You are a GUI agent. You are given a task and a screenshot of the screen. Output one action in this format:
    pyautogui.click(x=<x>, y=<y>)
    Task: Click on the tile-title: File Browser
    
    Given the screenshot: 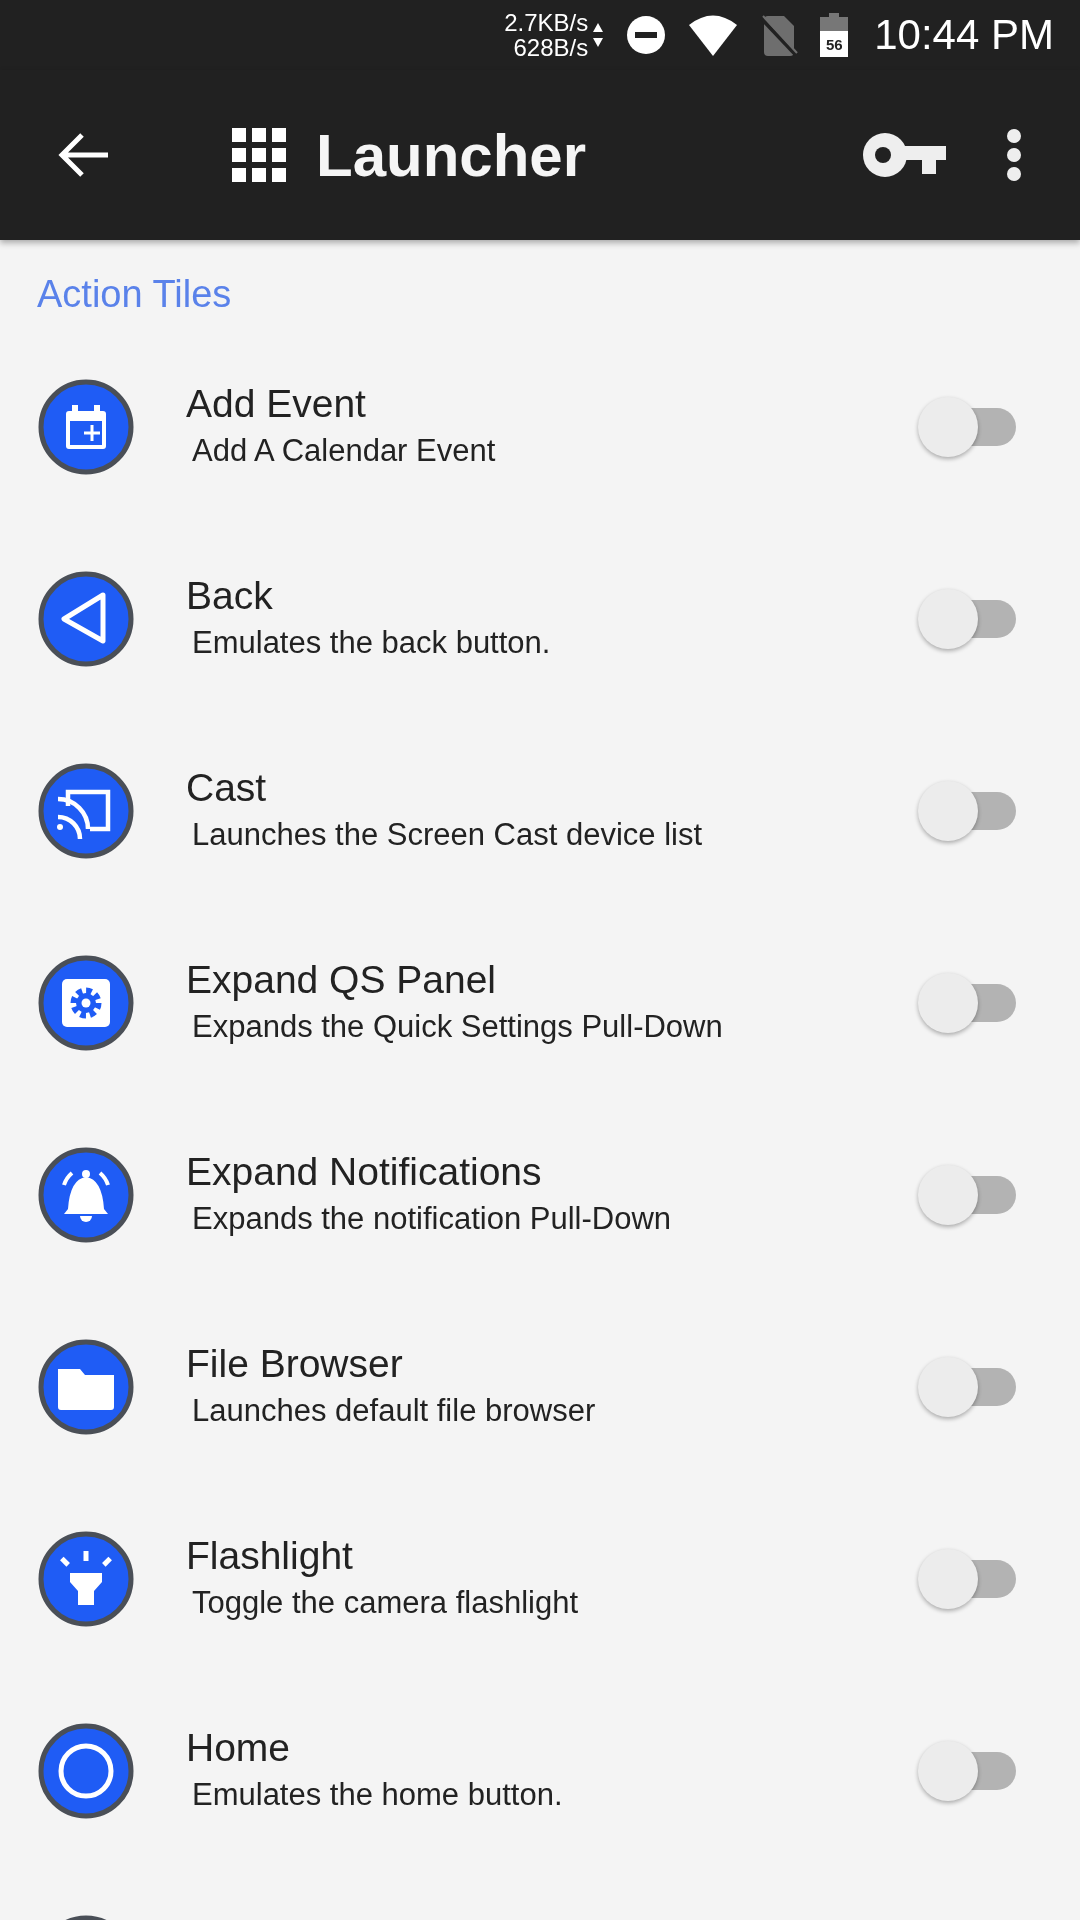 What is the action you would take?
    pyautogui.click(x=295, y=1364)
    